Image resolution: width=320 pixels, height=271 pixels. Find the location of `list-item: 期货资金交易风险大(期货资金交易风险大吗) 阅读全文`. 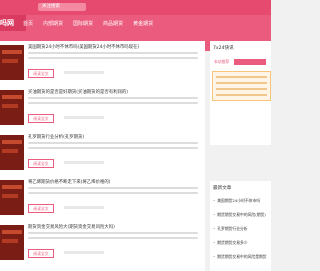

list-item: 期货资金交易风险大(期货资金交易风险大吗) 阅读全文 is located at coordinates (102, 242).